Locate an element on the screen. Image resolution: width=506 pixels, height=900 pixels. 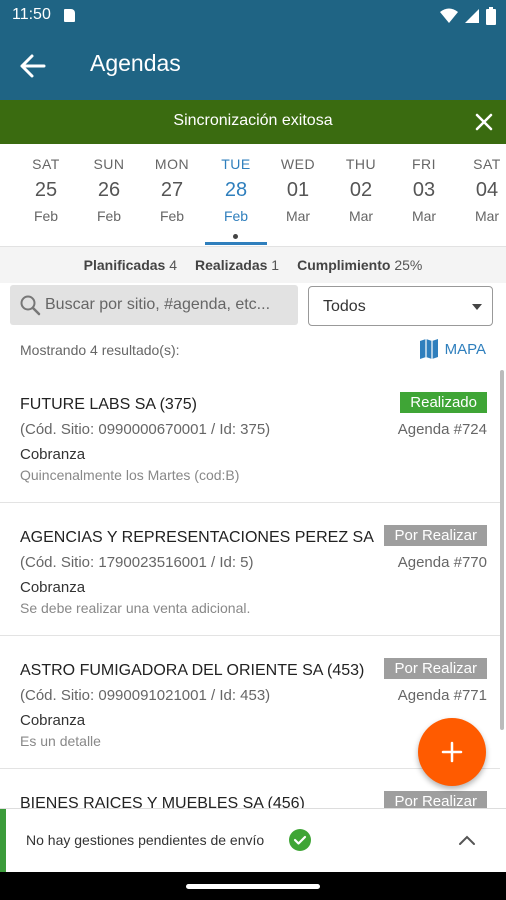
day-number: 26 is located at coordinates (109, 190).